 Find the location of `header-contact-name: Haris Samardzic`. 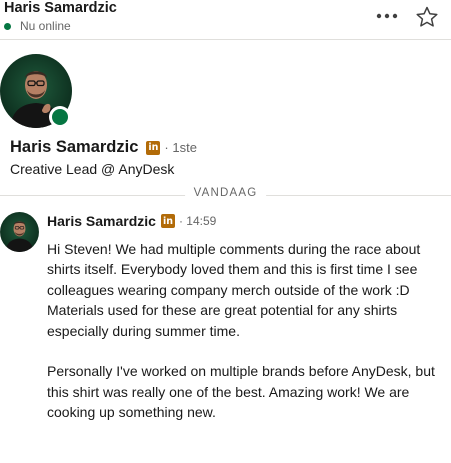

header-contact-name: Haris Samardzic is located at coordinates (60, 8).